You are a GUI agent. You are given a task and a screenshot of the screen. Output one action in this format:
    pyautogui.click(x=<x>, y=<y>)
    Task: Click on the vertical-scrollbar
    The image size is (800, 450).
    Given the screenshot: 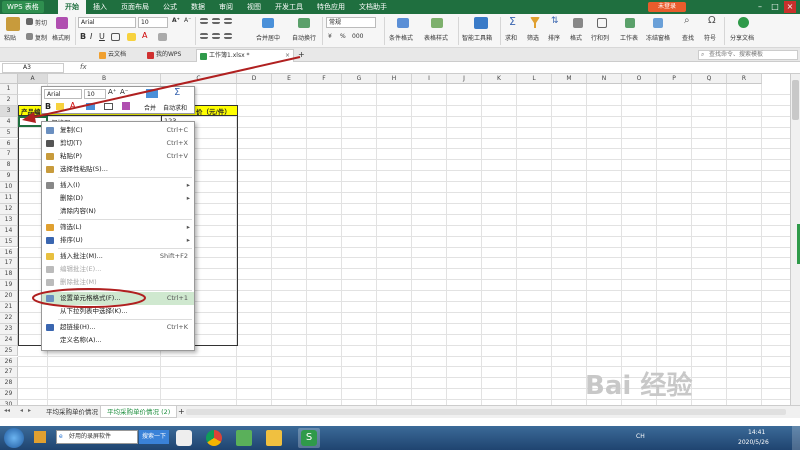 What is the action you would take?
    pyautogui.click(x=795, y=239)
    